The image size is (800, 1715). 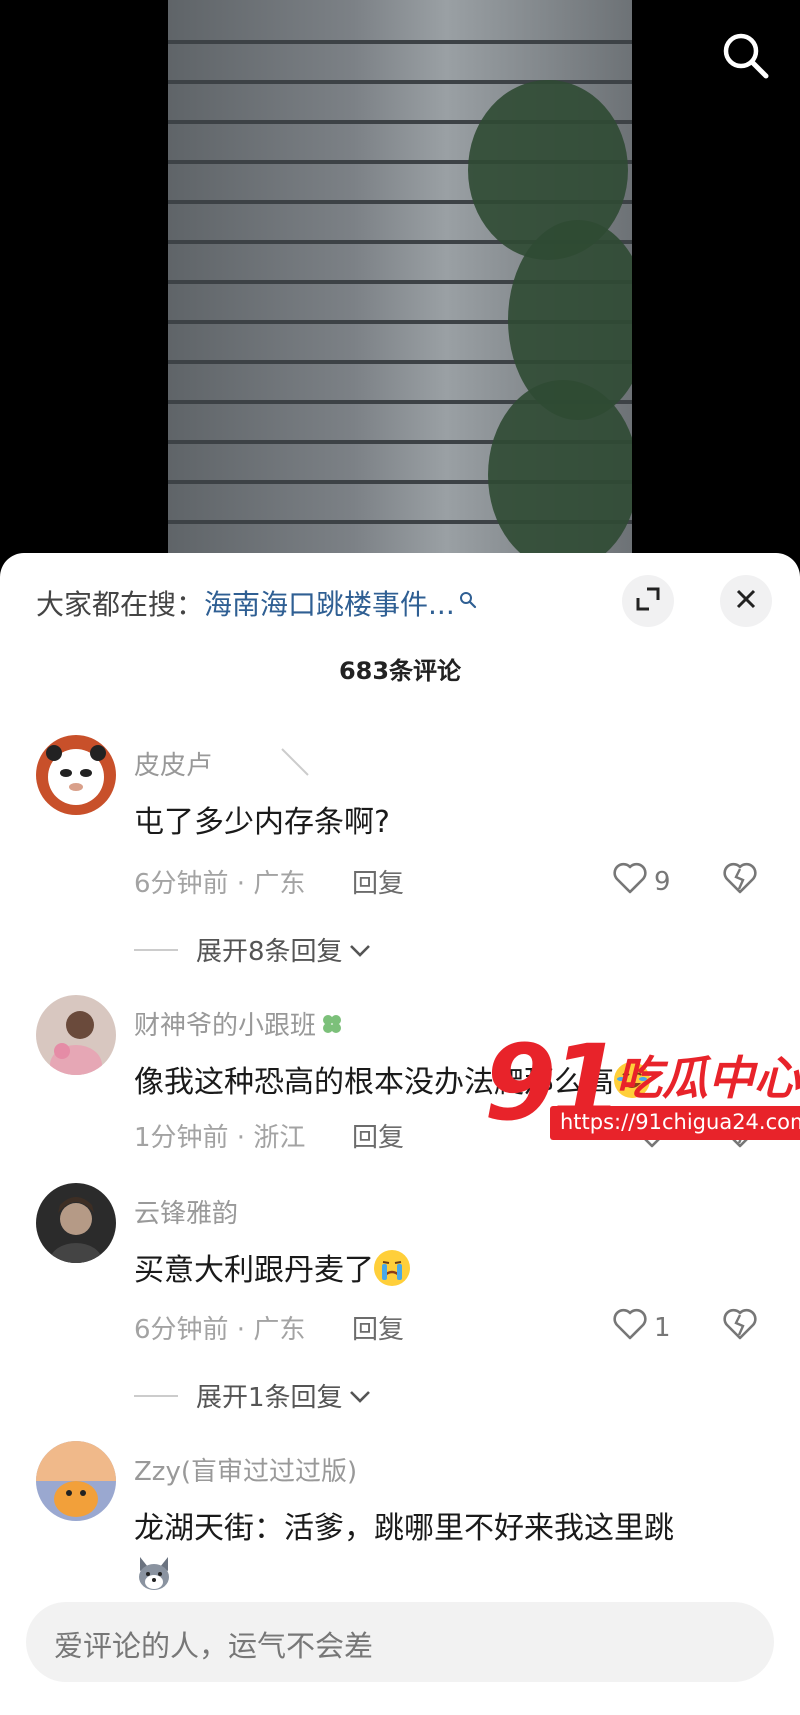 I want to click on divider-slash, so click(x=295, y=762).